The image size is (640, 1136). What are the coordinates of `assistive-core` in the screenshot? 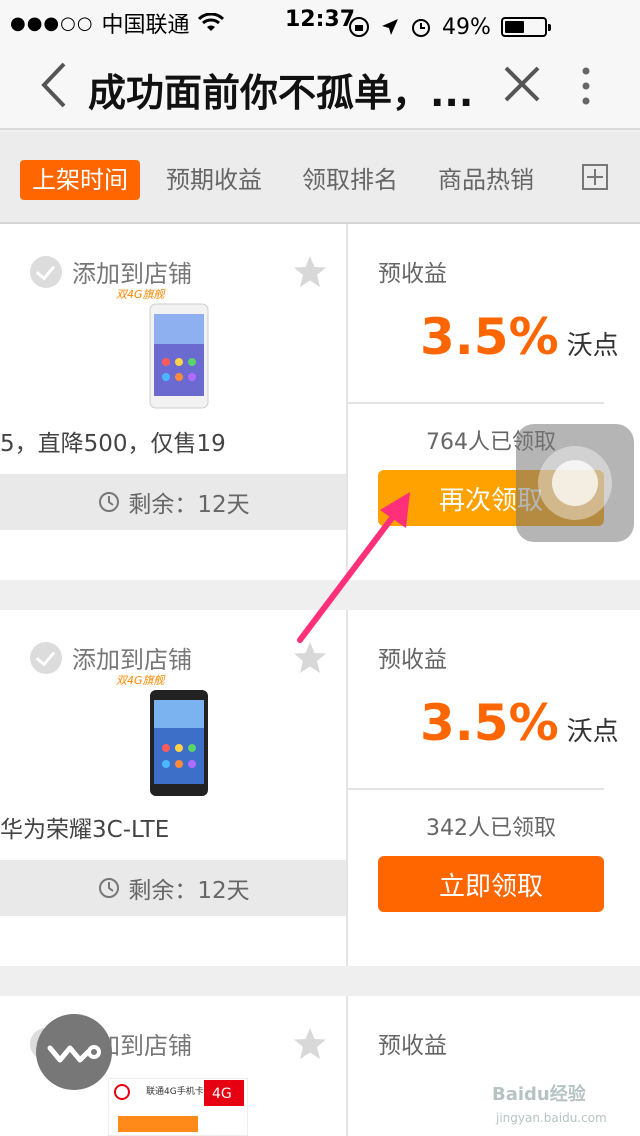 It's located at (575, 483).